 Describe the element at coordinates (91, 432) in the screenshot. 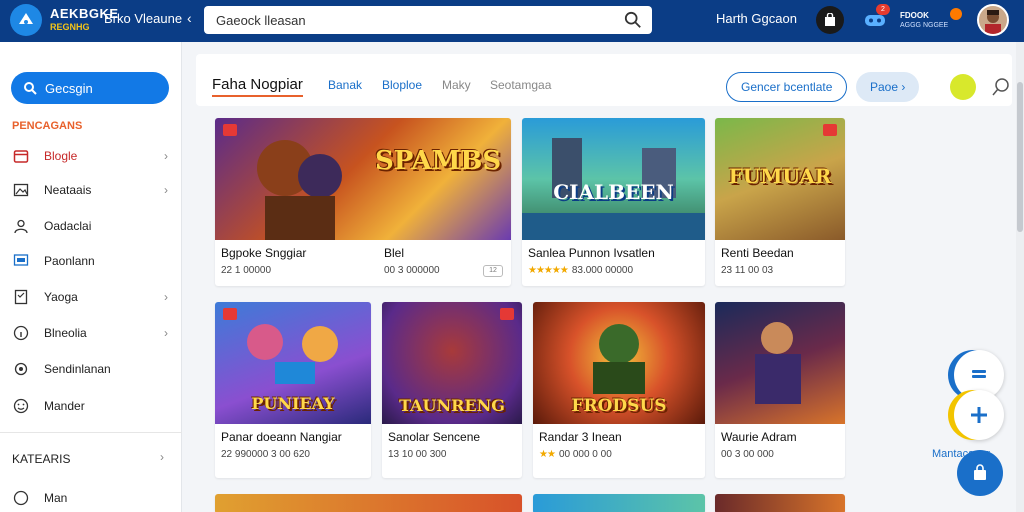

I see `sidebar-divider` at that location.